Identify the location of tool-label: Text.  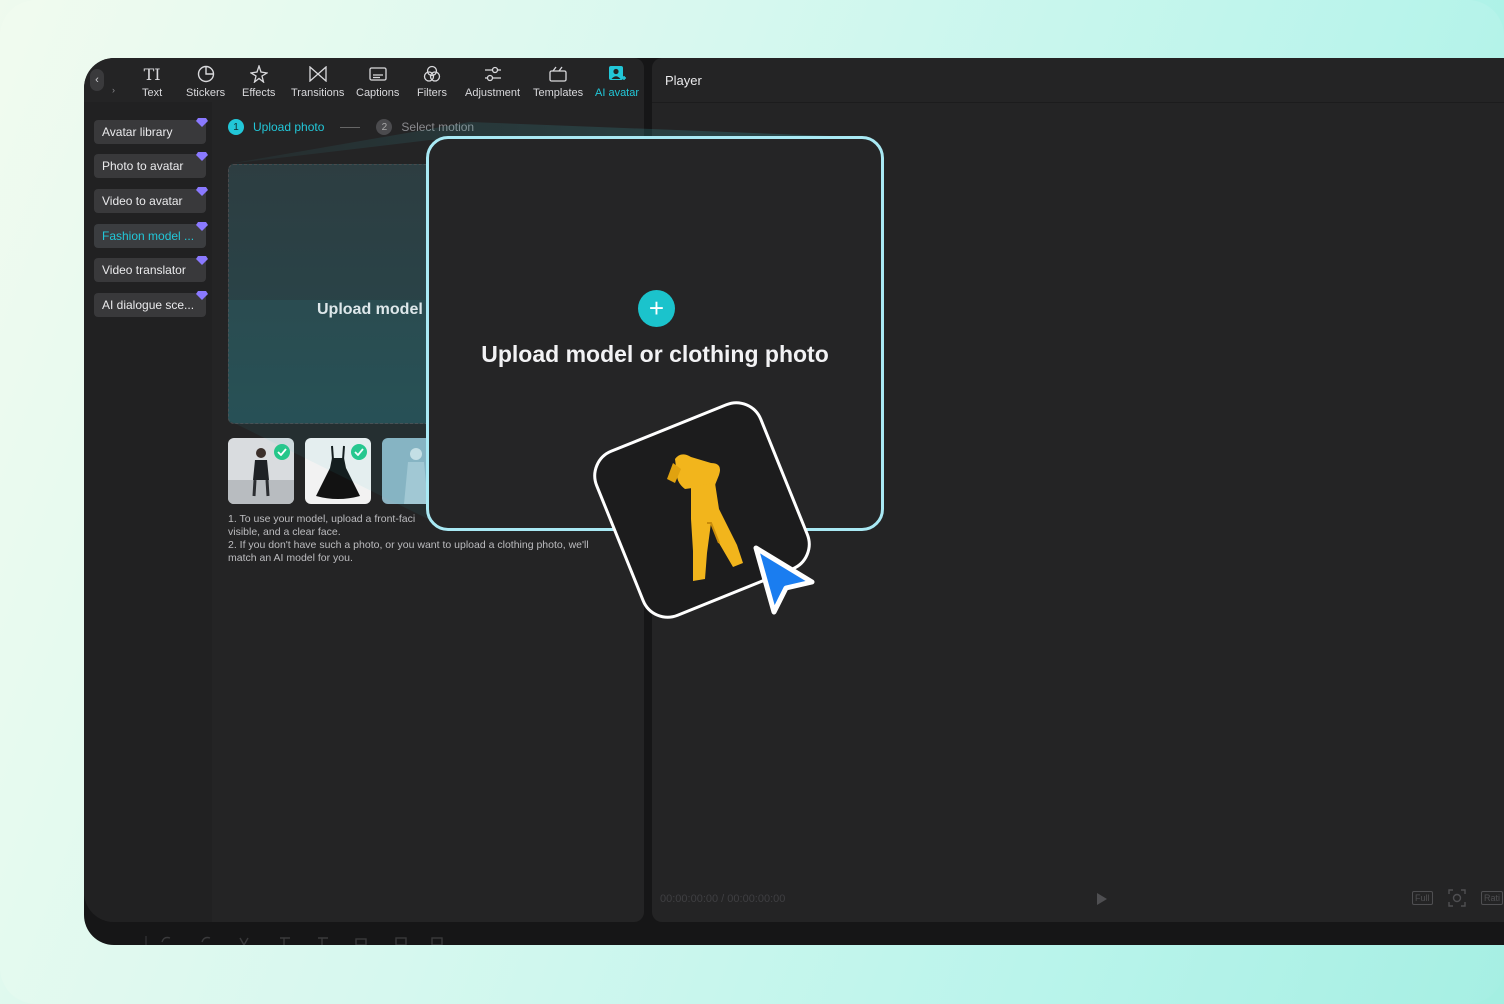
(152, 93).